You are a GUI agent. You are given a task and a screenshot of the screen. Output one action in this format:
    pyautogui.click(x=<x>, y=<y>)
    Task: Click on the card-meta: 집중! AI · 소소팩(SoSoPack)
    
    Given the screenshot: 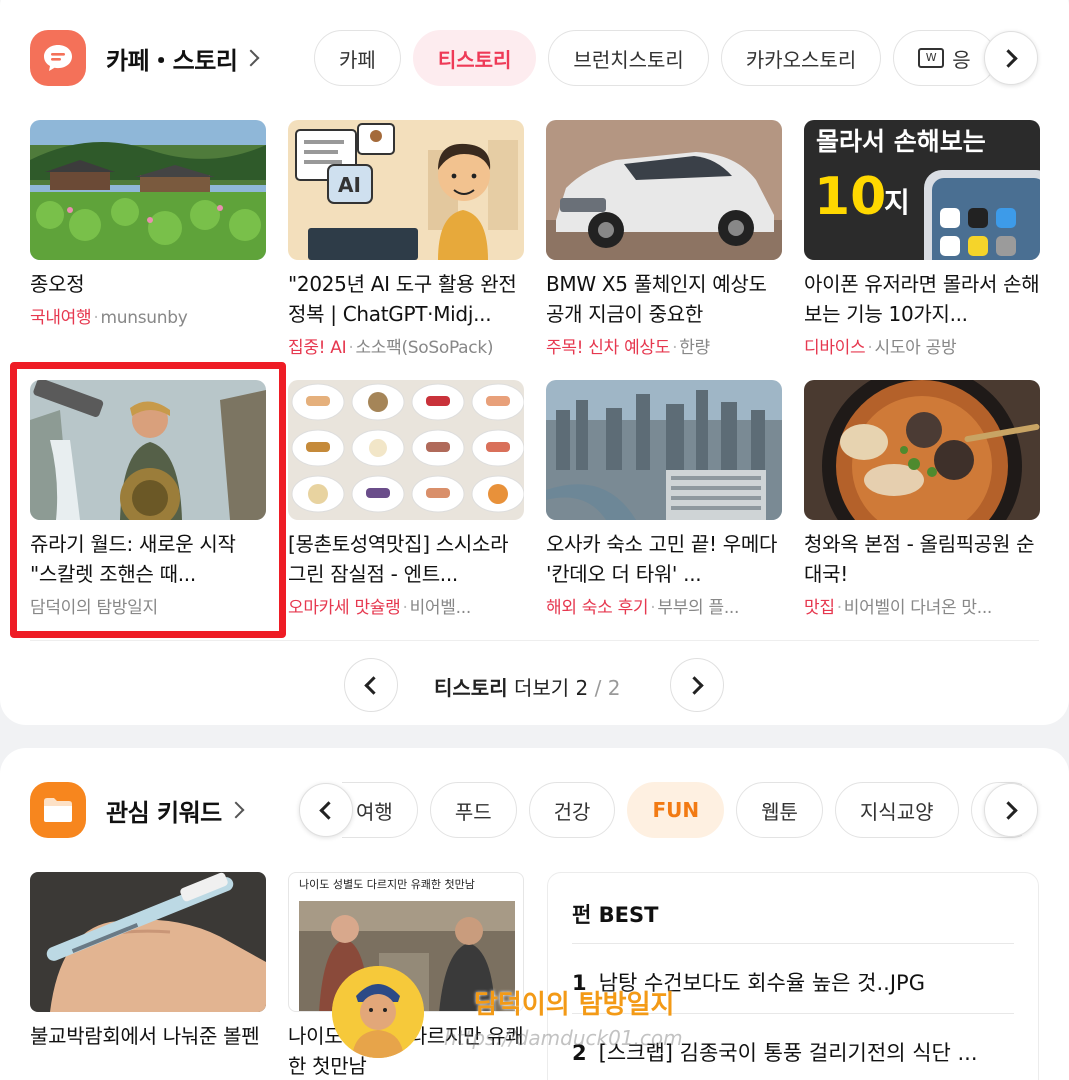 What is the action you would take?
    pyautogui.click(x=391, y=348)
    